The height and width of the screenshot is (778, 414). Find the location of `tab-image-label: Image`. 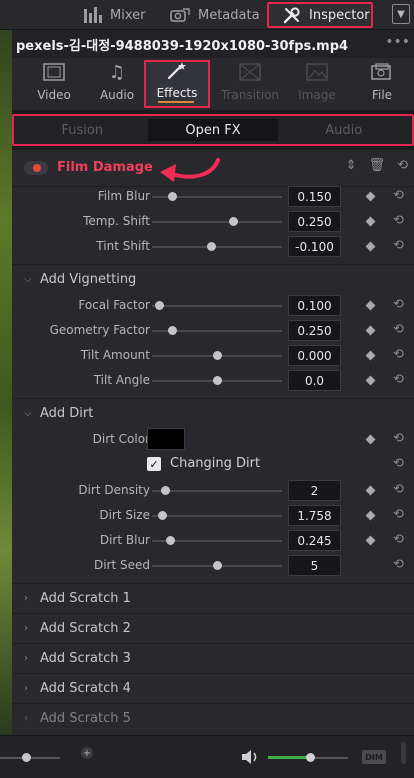

tab-image-label: Image is located at coordinates (317, 95).